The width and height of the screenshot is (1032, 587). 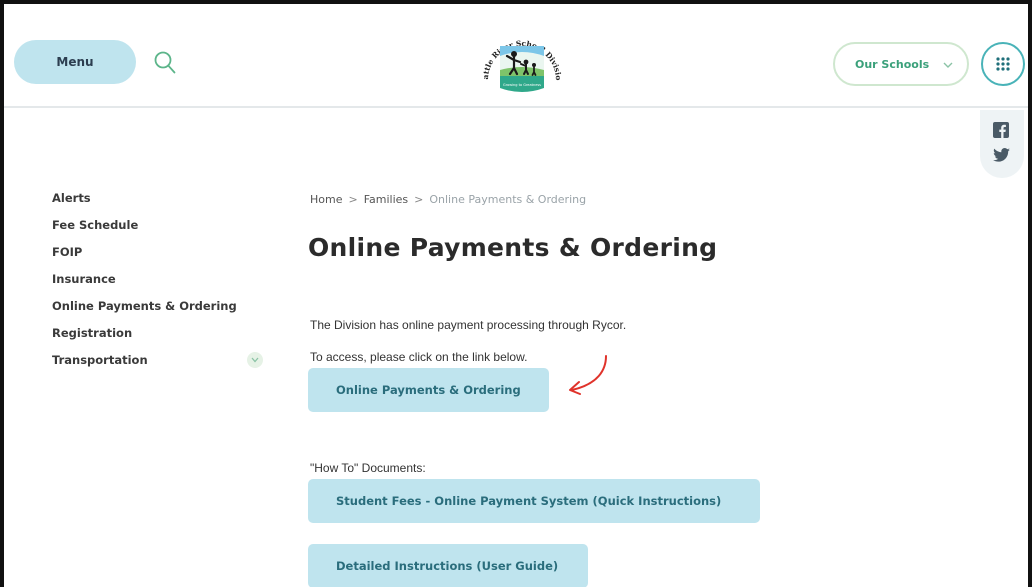 I want to click on red-arrow-annotation, so click(x=588, y=375).